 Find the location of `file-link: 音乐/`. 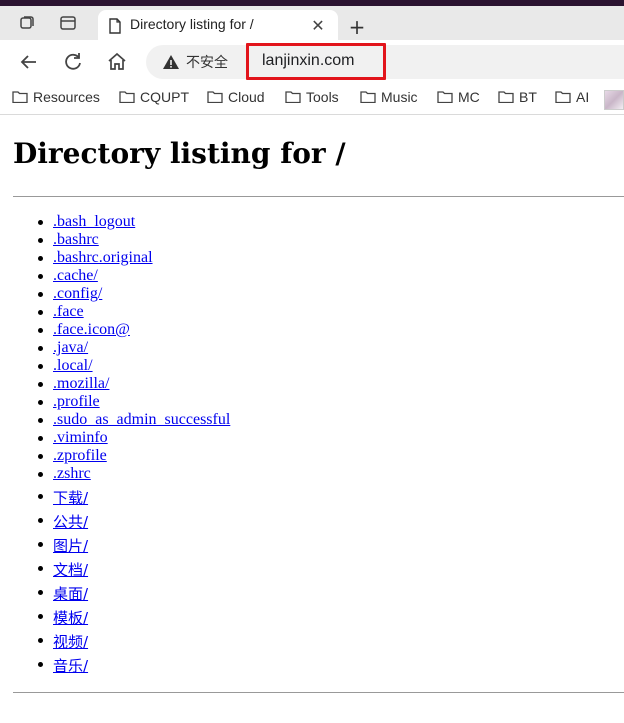

file-link: 音乐/ is located at coordinates (70, 665).